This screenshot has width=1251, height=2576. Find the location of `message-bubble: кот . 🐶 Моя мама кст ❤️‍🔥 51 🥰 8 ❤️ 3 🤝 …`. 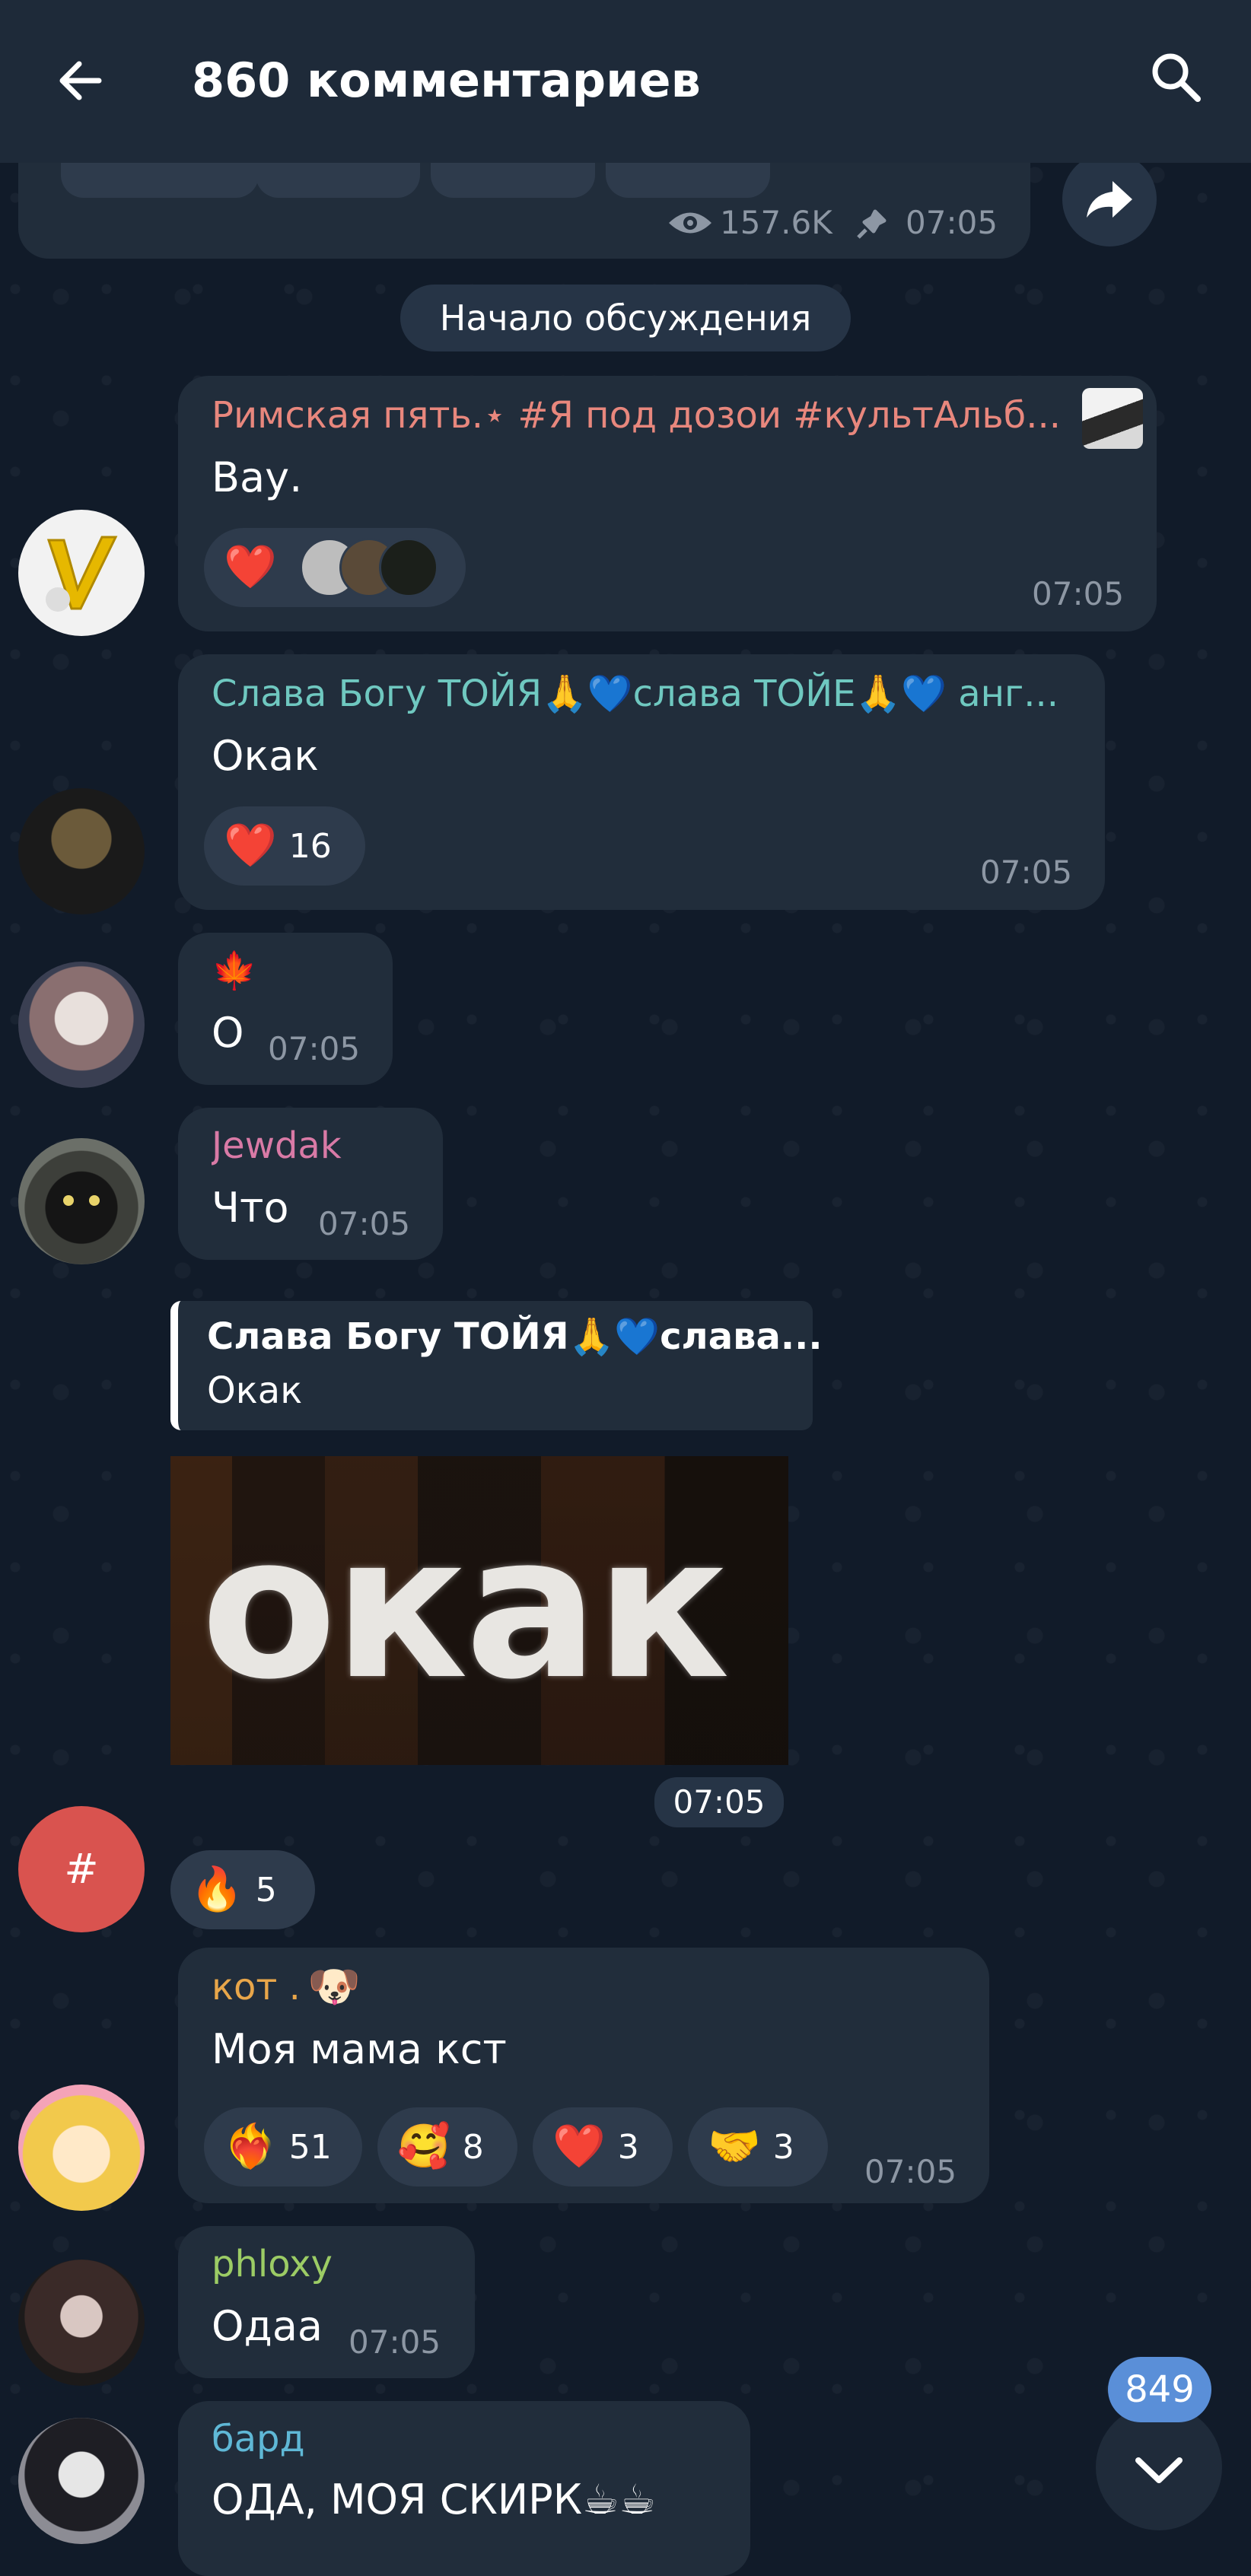

message-bubble: кот . 🐶 Моя мама кст ❤️‍🔥 51 🥰 8 ❤️ 3 🤝 … is located at coordinates (584, 2076).